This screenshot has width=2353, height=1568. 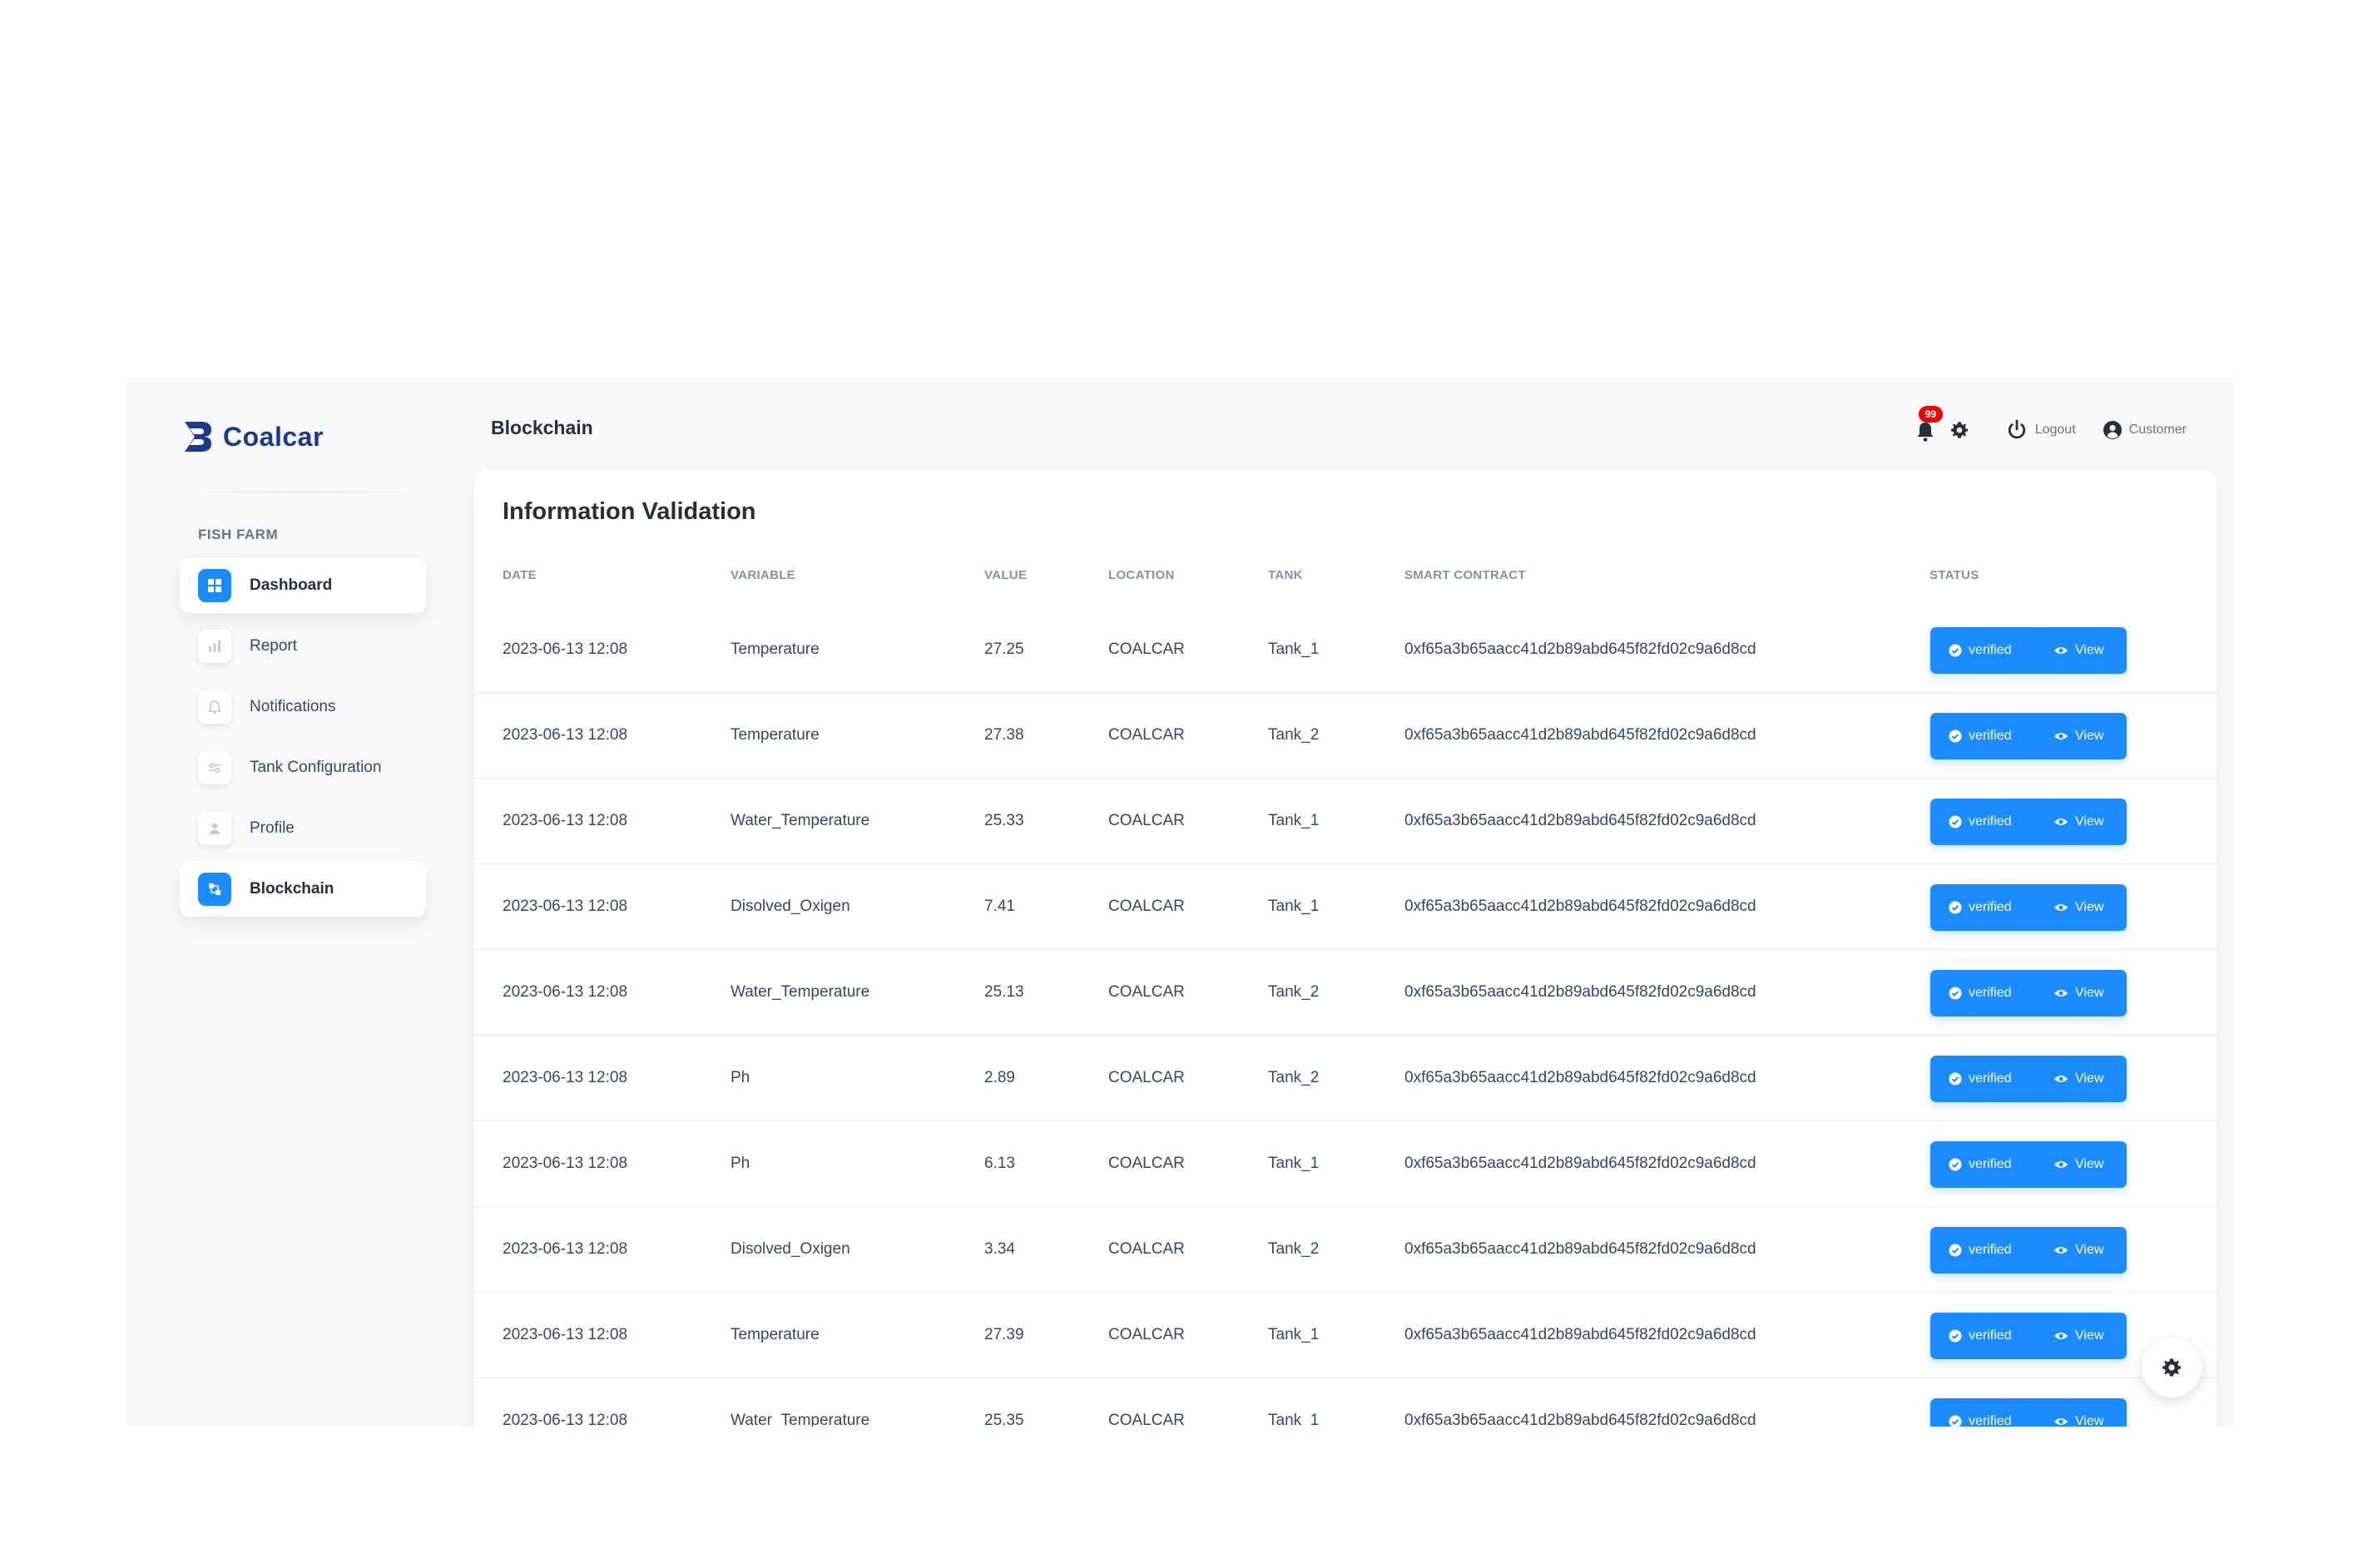 What do you see at coordinates (1141, 575) in the screenshot?
I see `column-header-location: LOCATION` at bounding box center [1141, 575].